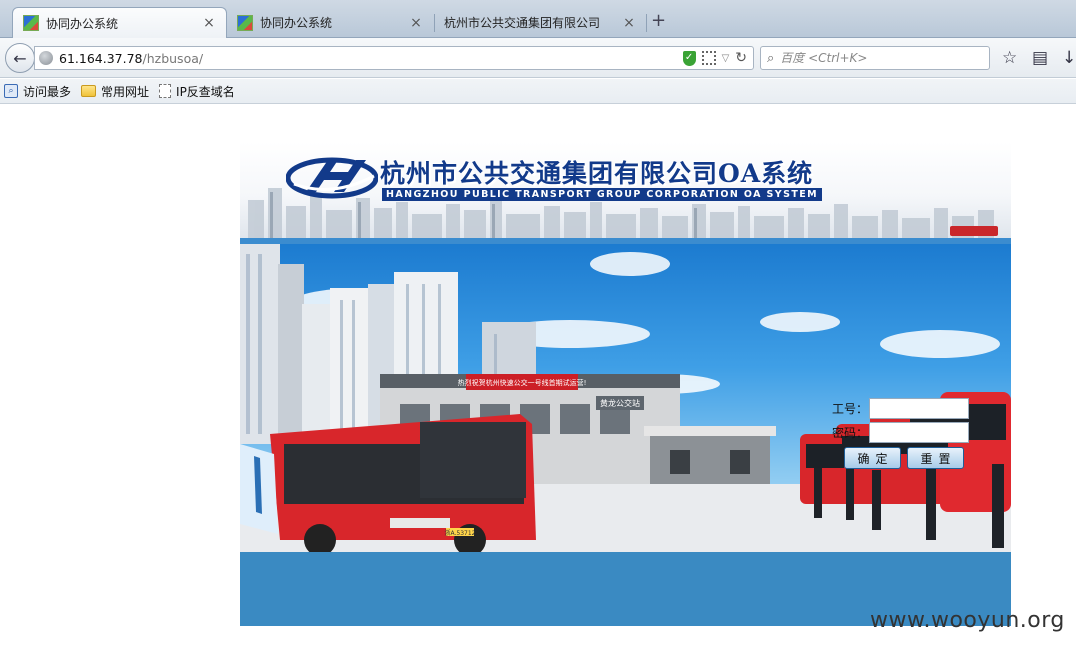  What do you see at coordinates (849, 409) in the screenshot?
I see `user-id-label: 工号：` at bounding box center [849, 409].